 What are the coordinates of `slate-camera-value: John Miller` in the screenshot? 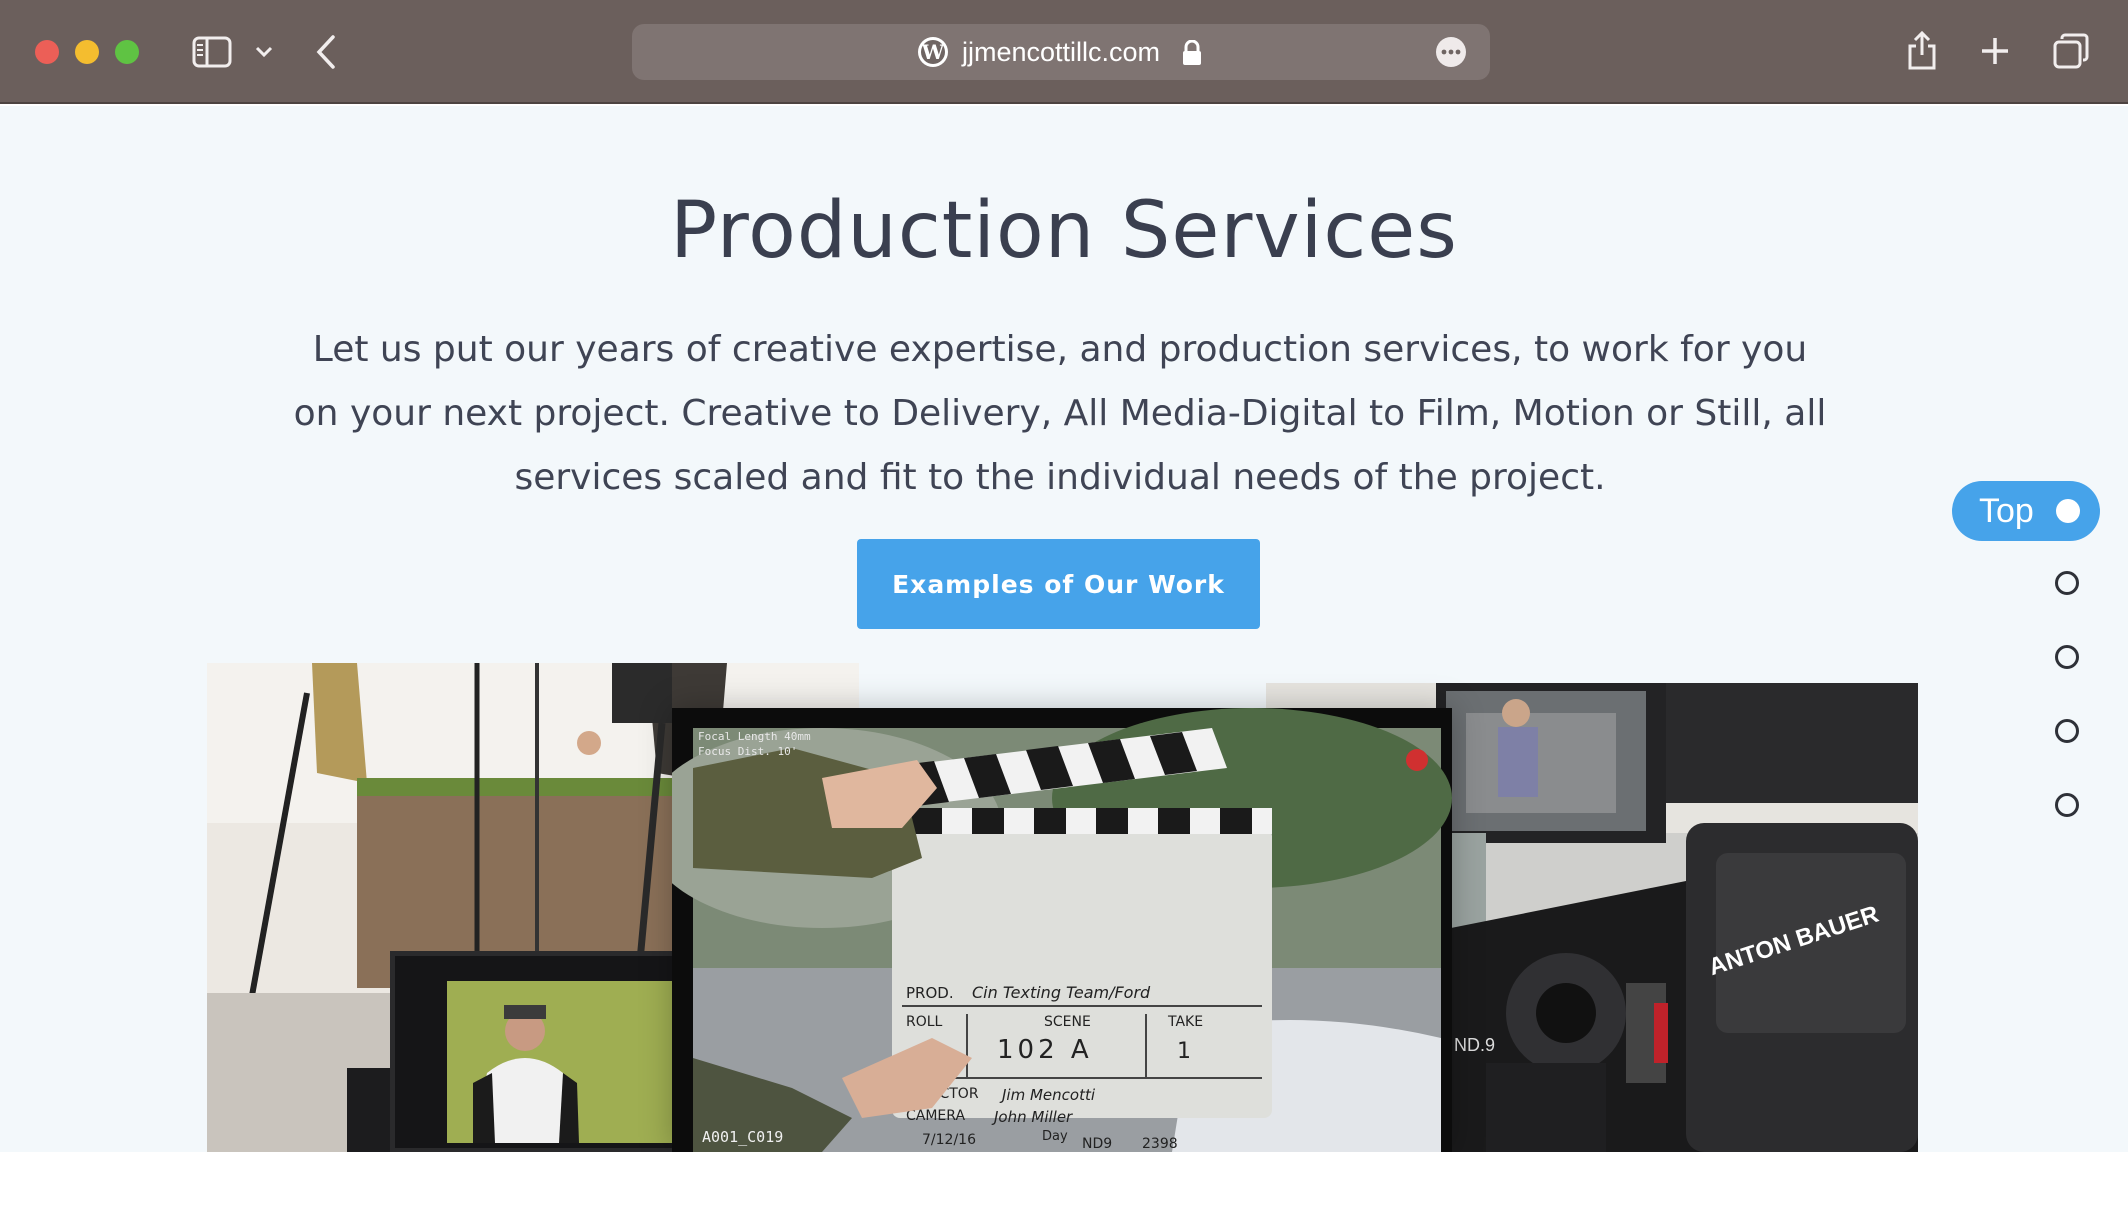 It's located at (1032, 1117).